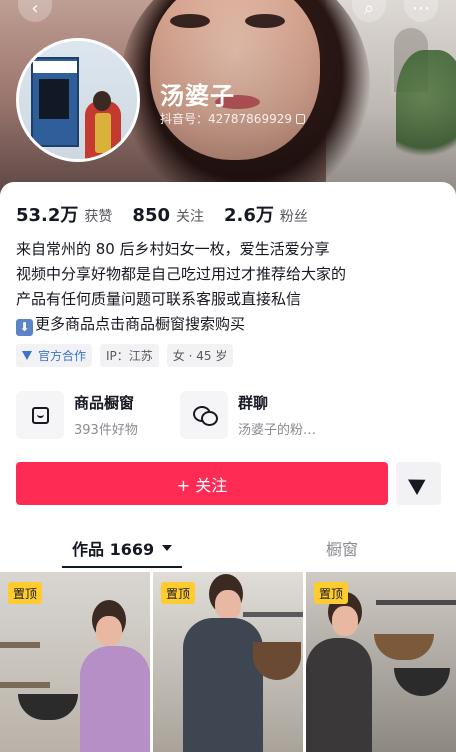 This screenshot has width=456, height=752. I want to click on arrow-down-icon: ⬇, so click(24, 327).